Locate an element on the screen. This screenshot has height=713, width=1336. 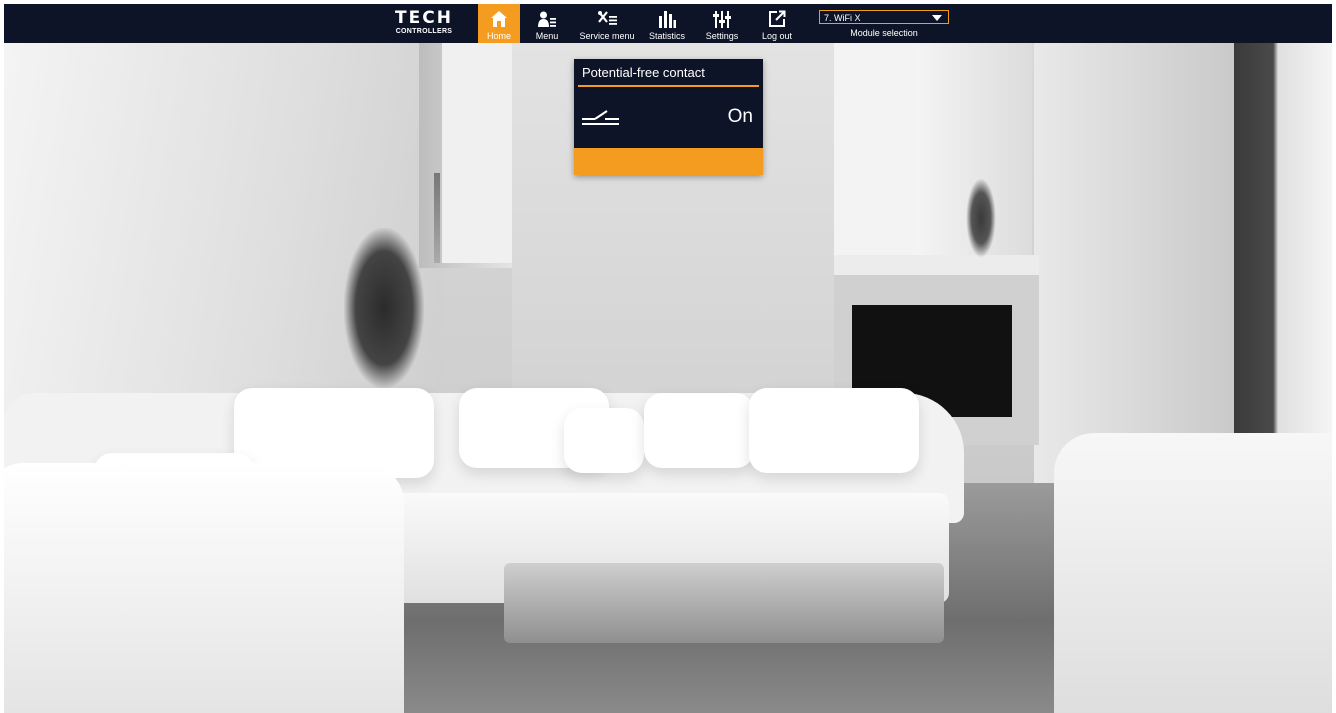
nav-home-button: Home is located at coordinates (499, 23).